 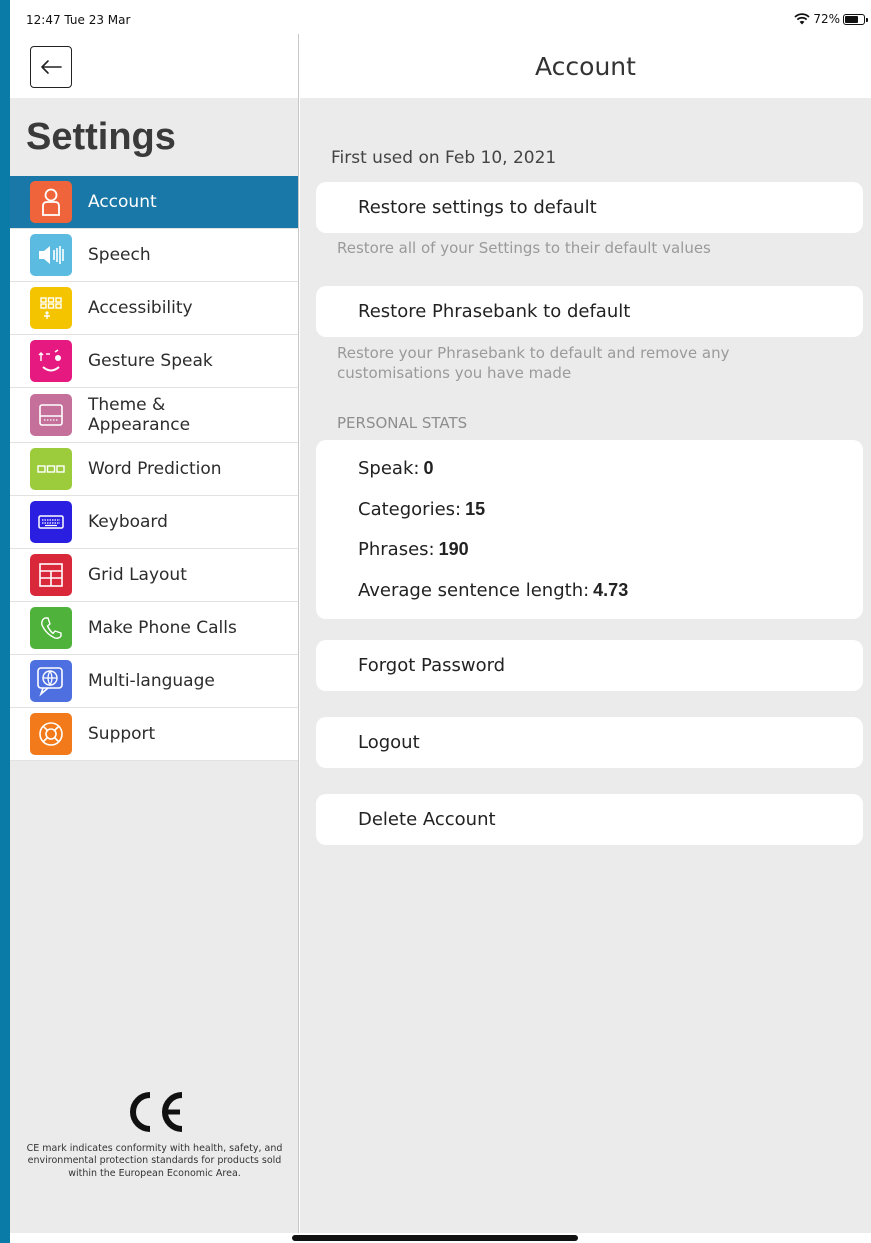 What do you see at coordinates (122, 201) in the screenshot?
I see `sidebar-item-label: Account` at bounding box center [122, 201].